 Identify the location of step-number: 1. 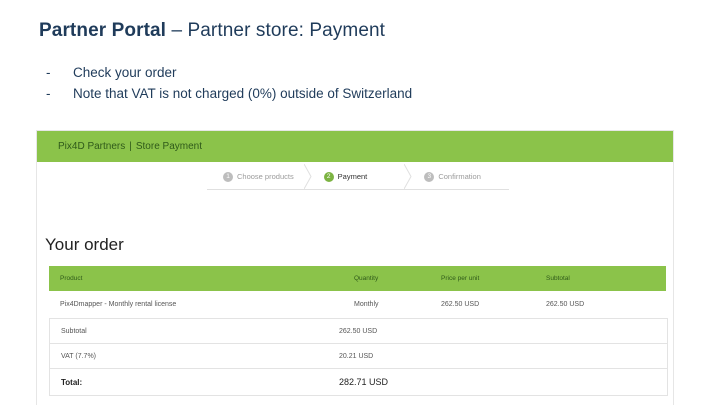
(228, 176).